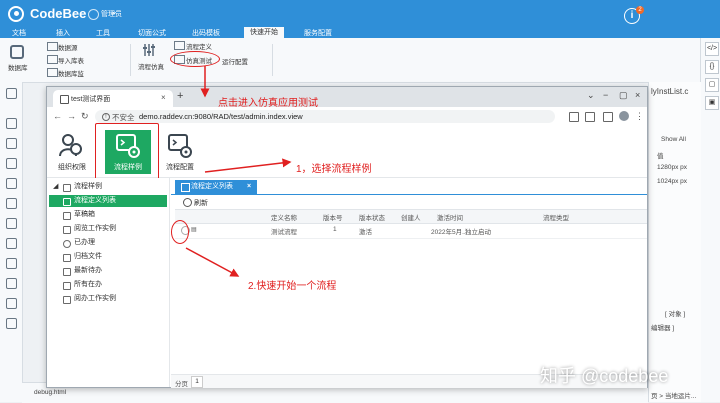 This screenshot has height=403, width=720. What do you see at coordinates (334, 169) in the screenshot?
I see `annotation-step1: 1，选择流程样例` at bounding box center [334, 169].